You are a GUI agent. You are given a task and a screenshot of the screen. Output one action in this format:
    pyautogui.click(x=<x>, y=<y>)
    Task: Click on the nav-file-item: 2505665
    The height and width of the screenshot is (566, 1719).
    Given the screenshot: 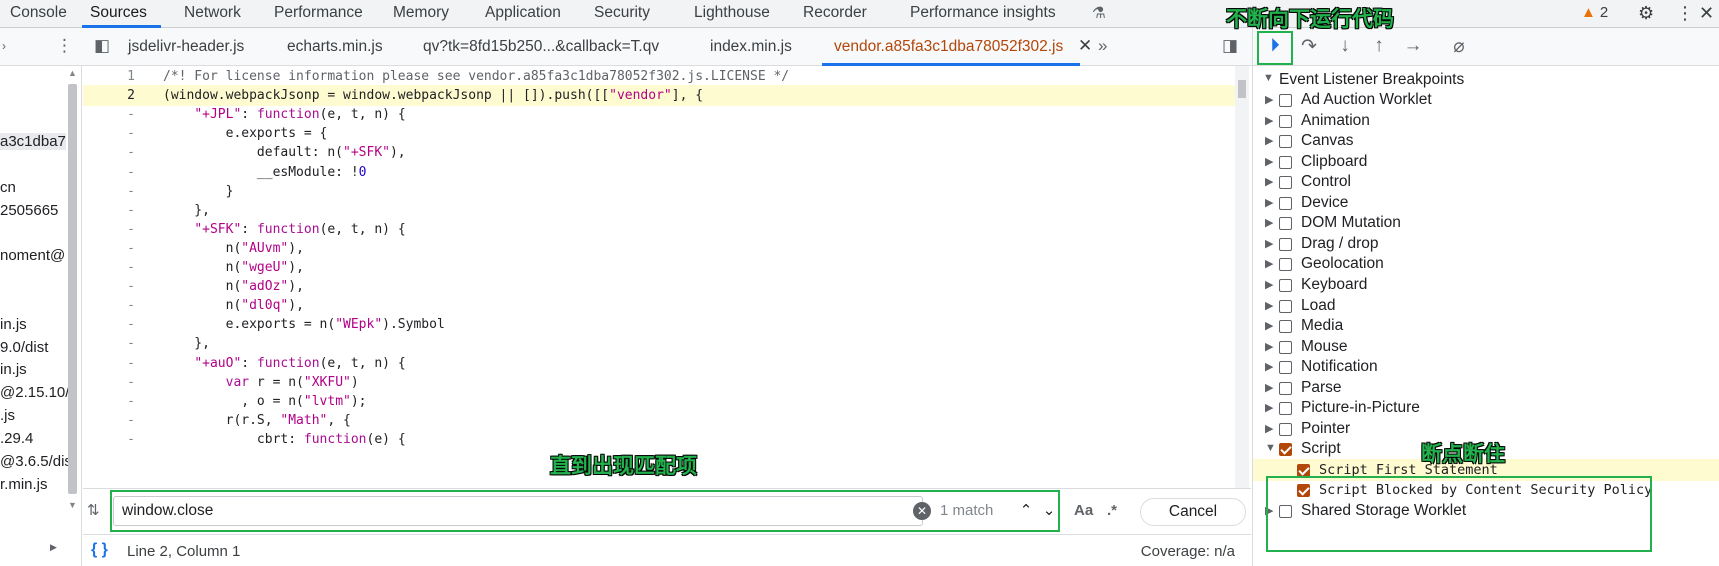 What is the action you would take?
    pyautogui.click(x=29, y=210)
    